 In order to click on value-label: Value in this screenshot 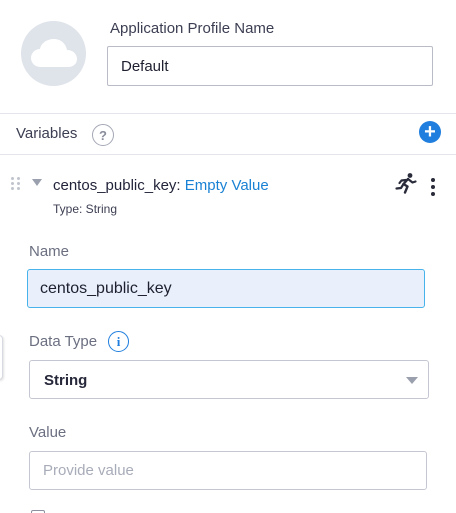, I will do `click(48, 432)`.